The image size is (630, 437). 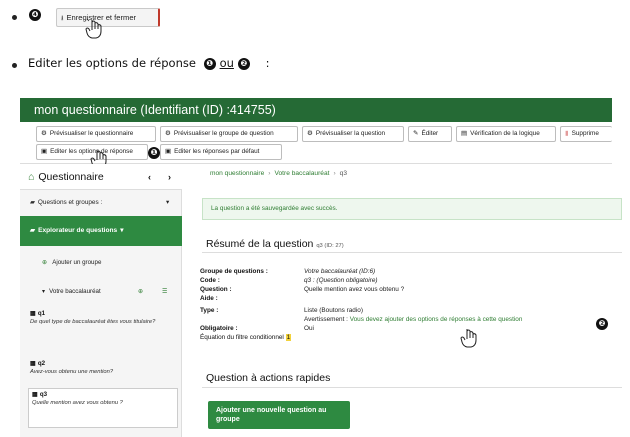 I want to click on logic-check-button: ▤ Vérification de la logique, so click(x=506, y=134).